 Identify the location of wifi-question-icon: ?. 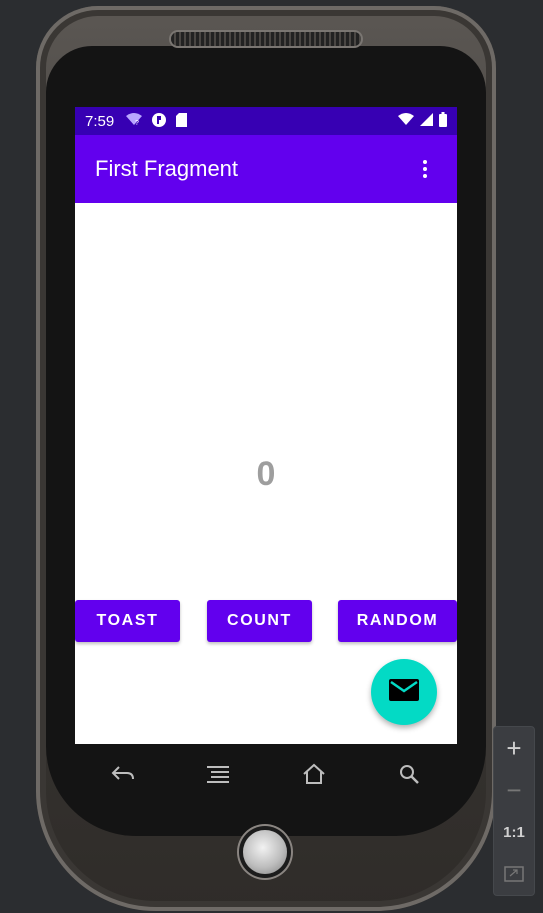
(134, 121).